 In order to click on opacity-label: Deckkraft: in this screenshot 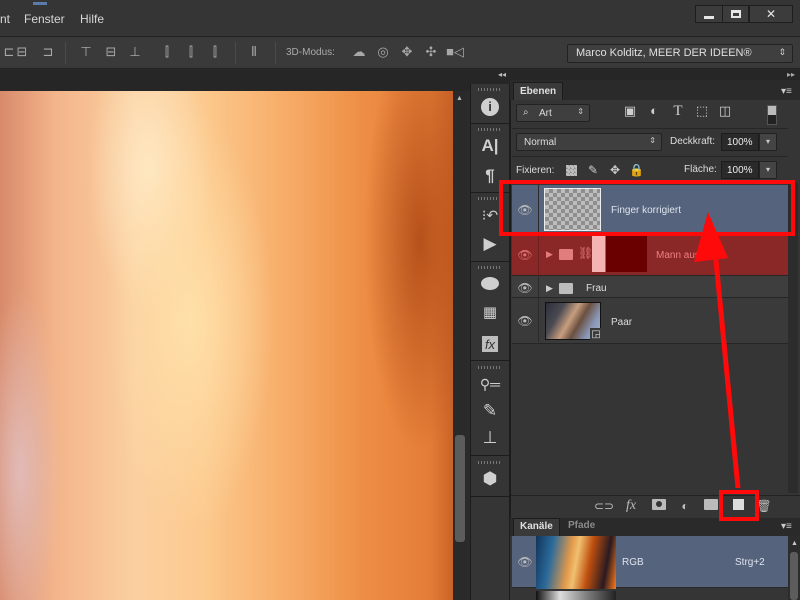, I will do `click(693, 141)`.